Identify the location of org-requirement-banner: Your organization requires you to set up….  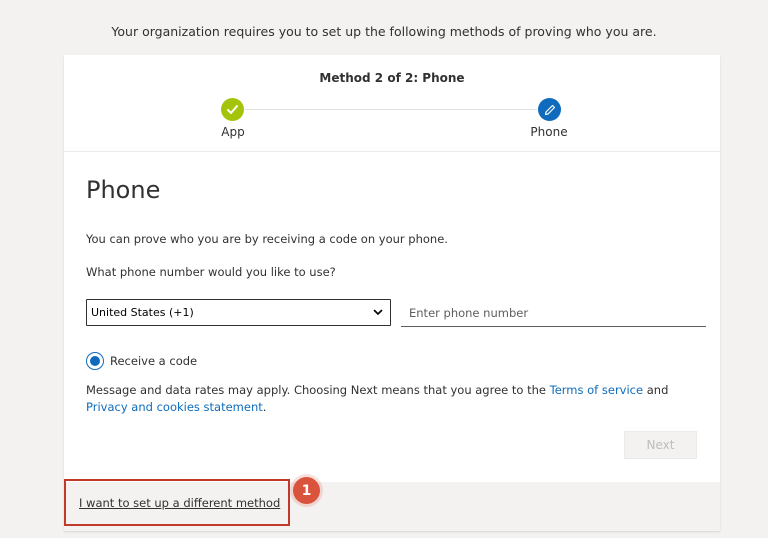
(384, 31).